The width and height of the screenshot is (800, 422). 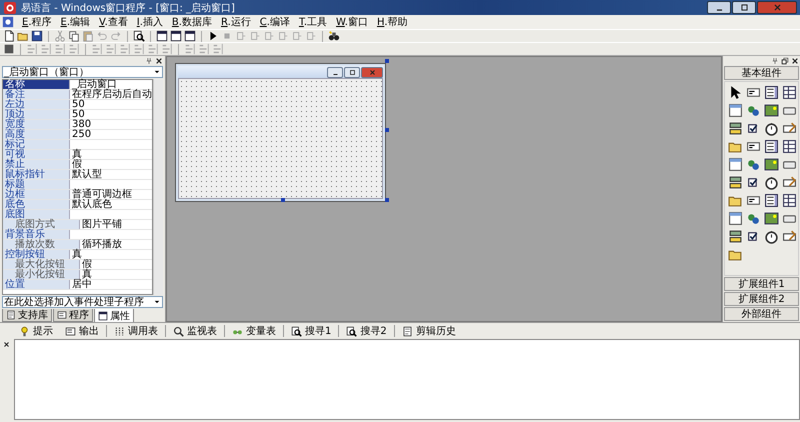 I want to click on output-tab: 提示, so click(x=36, y=331).